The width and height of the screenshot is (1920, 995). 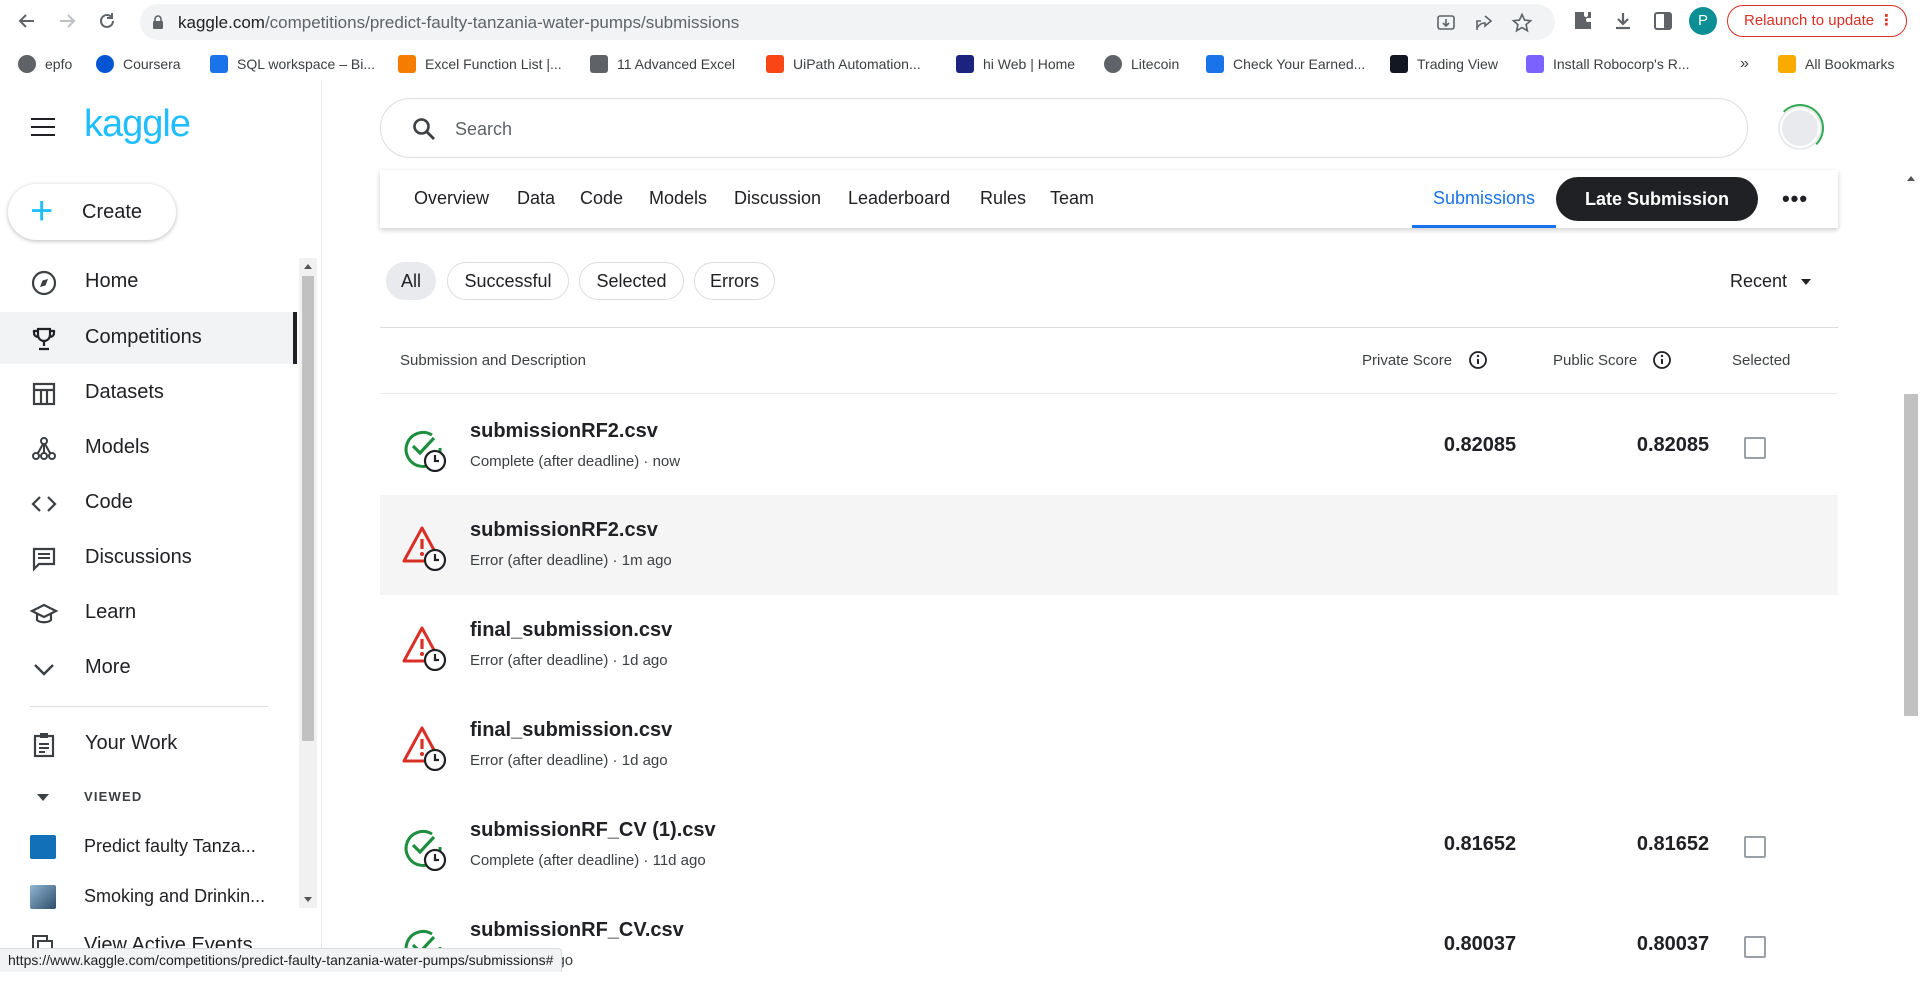 What do you see at coordinates (45, 64) in the screenshot?
I see `bookmark-epfo: epfo` at bounding box center [45, 64].